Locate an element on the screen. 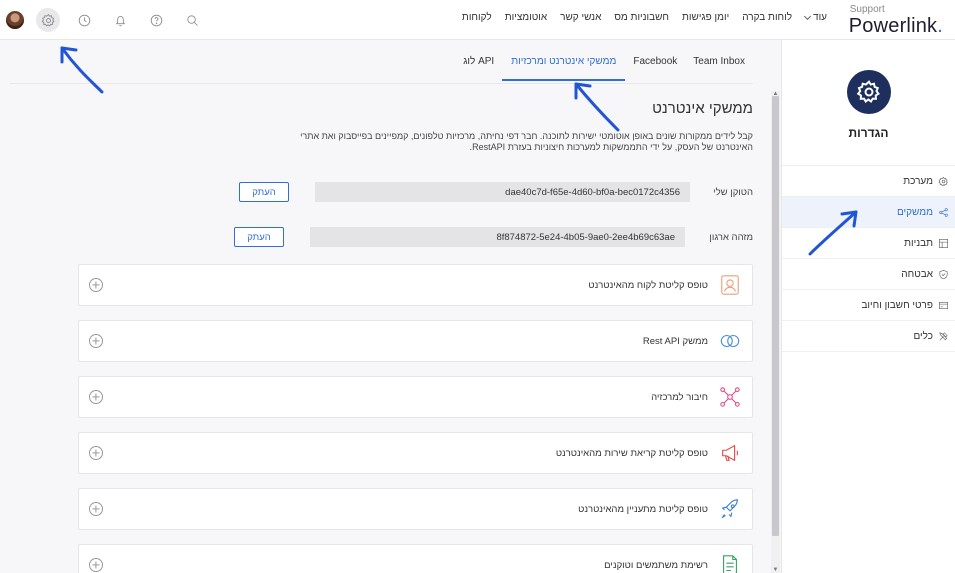 This screenshot has width=955, height=573. help-icon is located at coordinates (156, 20).